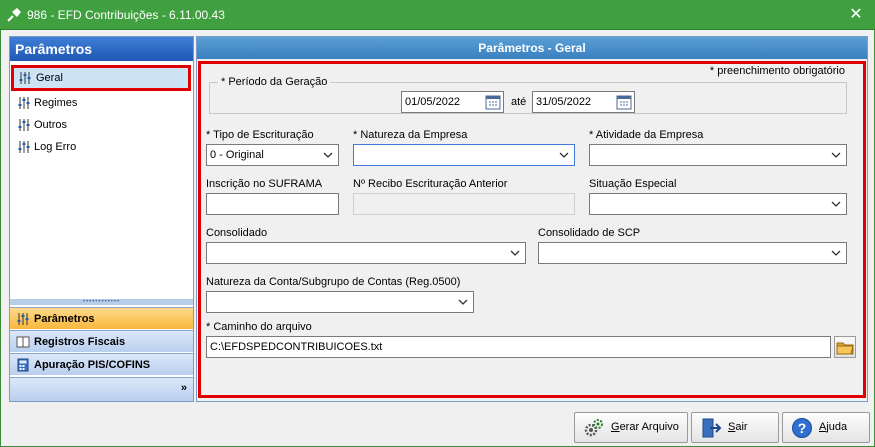 Image resolution: width=875 pixels, height=447 pixels. Describe the element at coordinates (237, 233) in the screenshot. I see `consolidado-label: Consolidado` at that location.